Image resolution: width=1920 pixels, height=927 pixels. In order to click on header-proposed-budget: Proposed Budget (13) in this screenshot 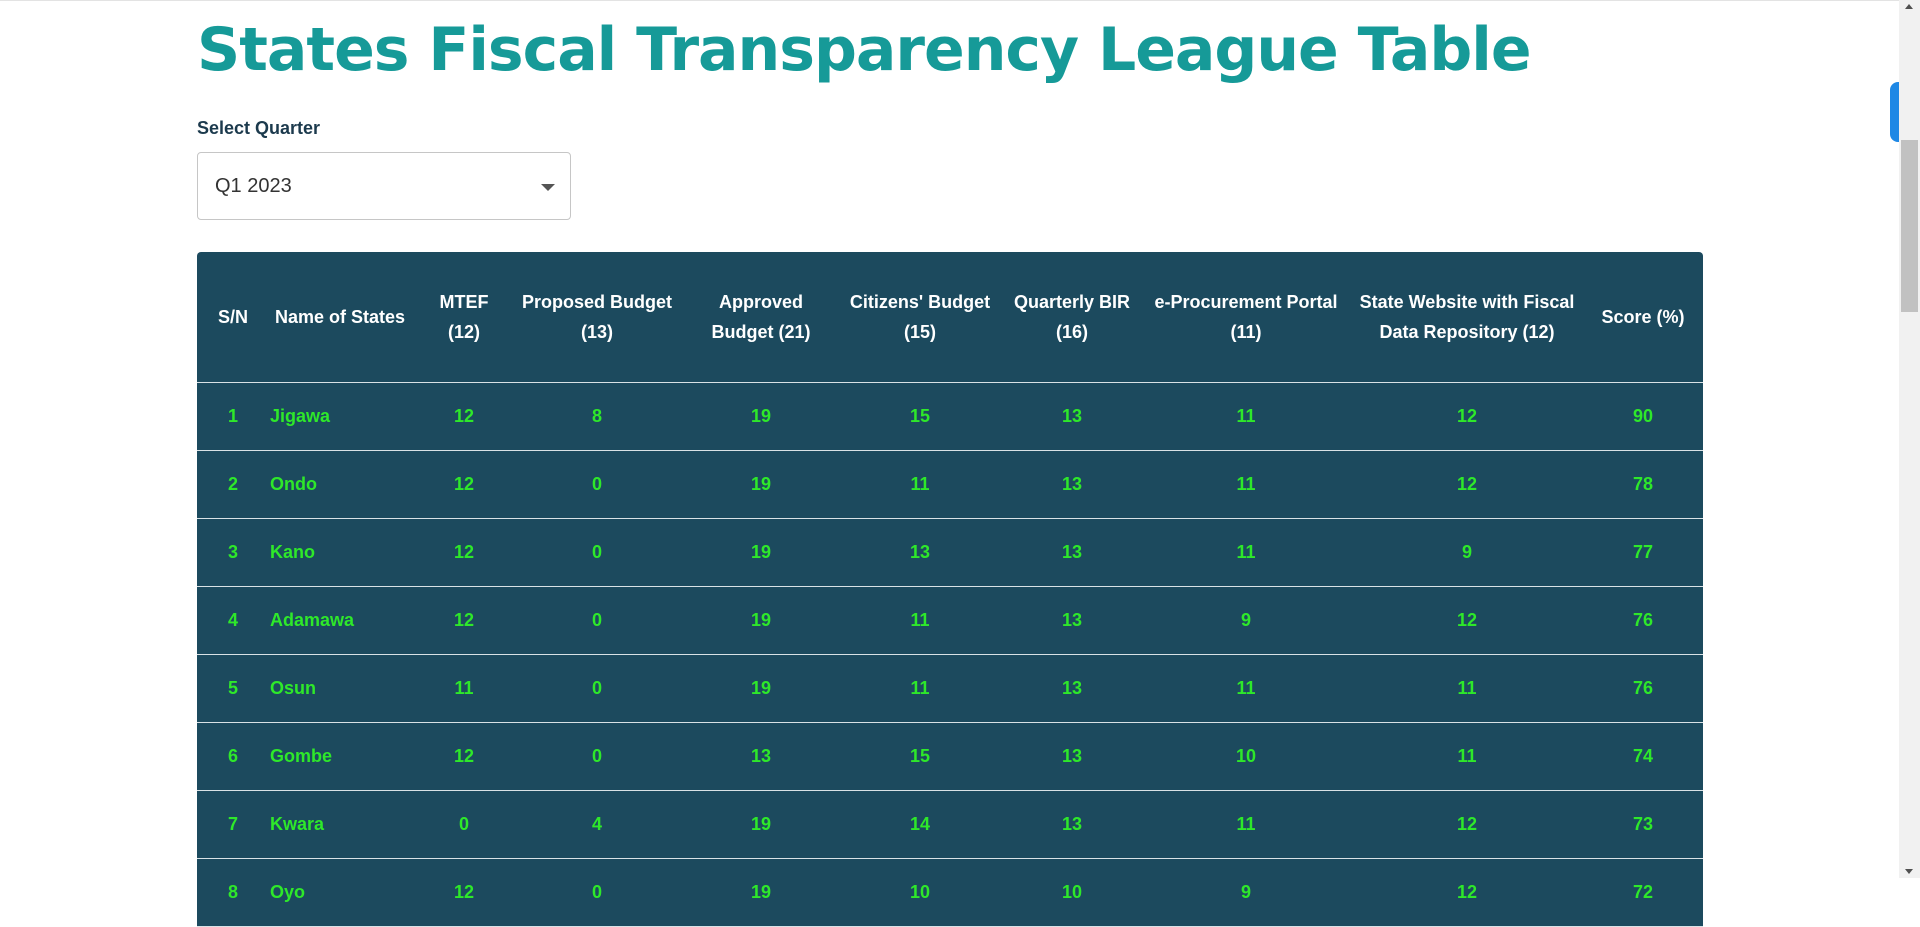, I will do `click(597, 317)`.